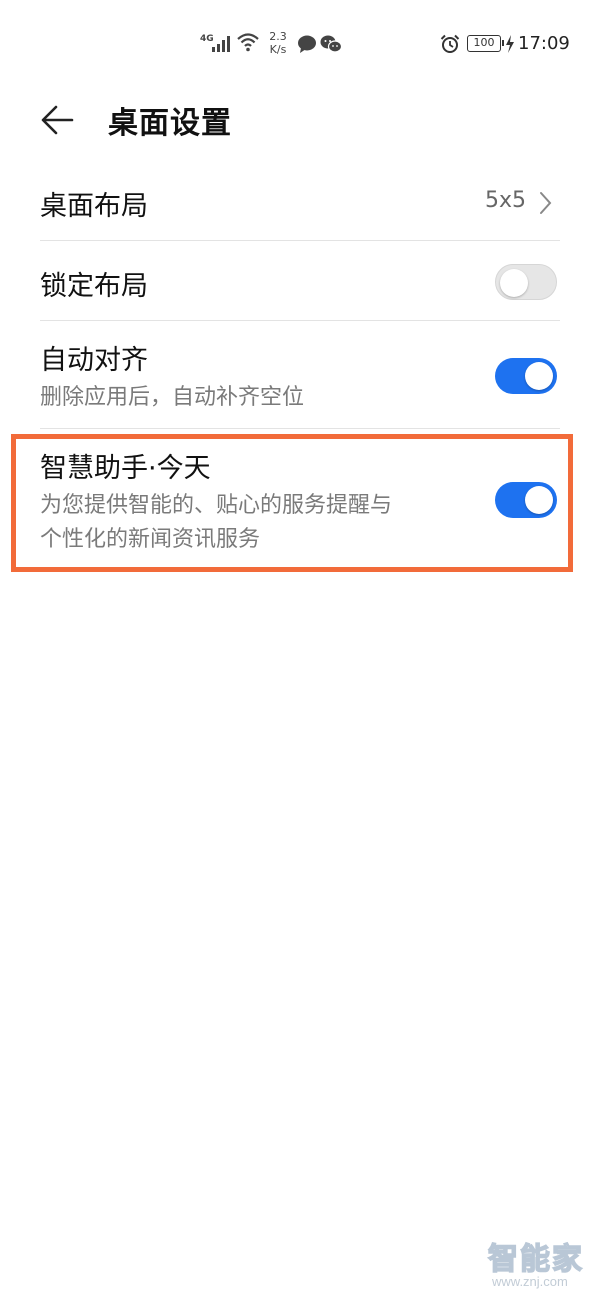  What do you see at coordinates (510, 44) in the screenshot?
I see `charging-icon` at bounding box center [510, 44].